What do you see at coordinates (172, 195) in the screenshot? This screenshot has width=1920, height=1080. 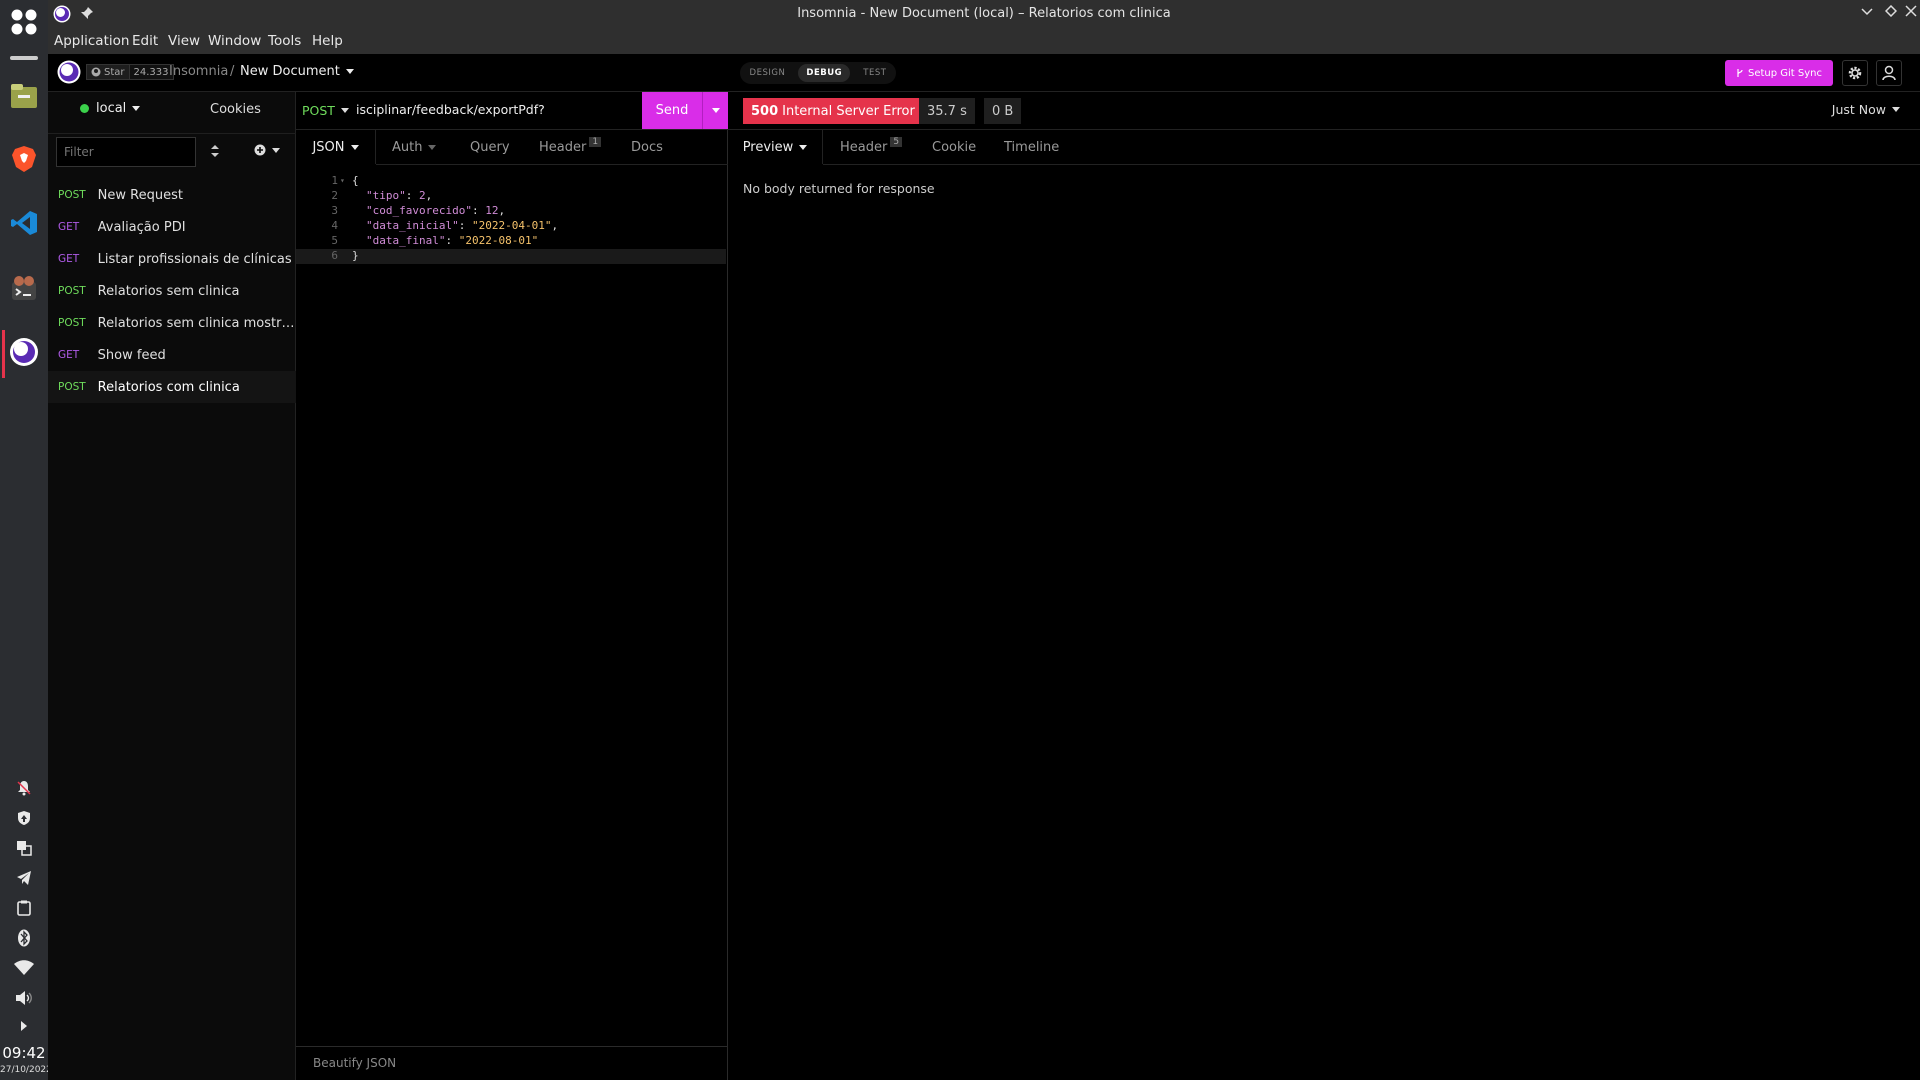 I see `request-item: POST New Request` at bounding box center [172, 195].